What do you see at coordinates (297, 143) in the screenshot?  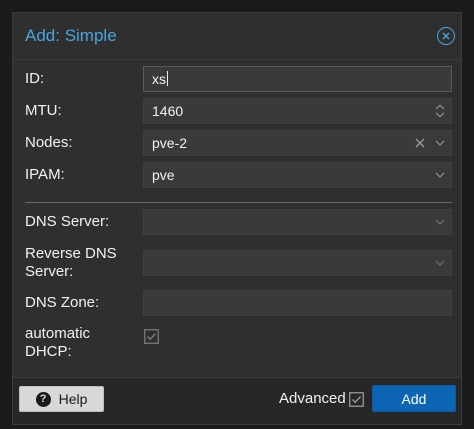 I see `nodes-select: pve-2` at bounding box center [297, 143].